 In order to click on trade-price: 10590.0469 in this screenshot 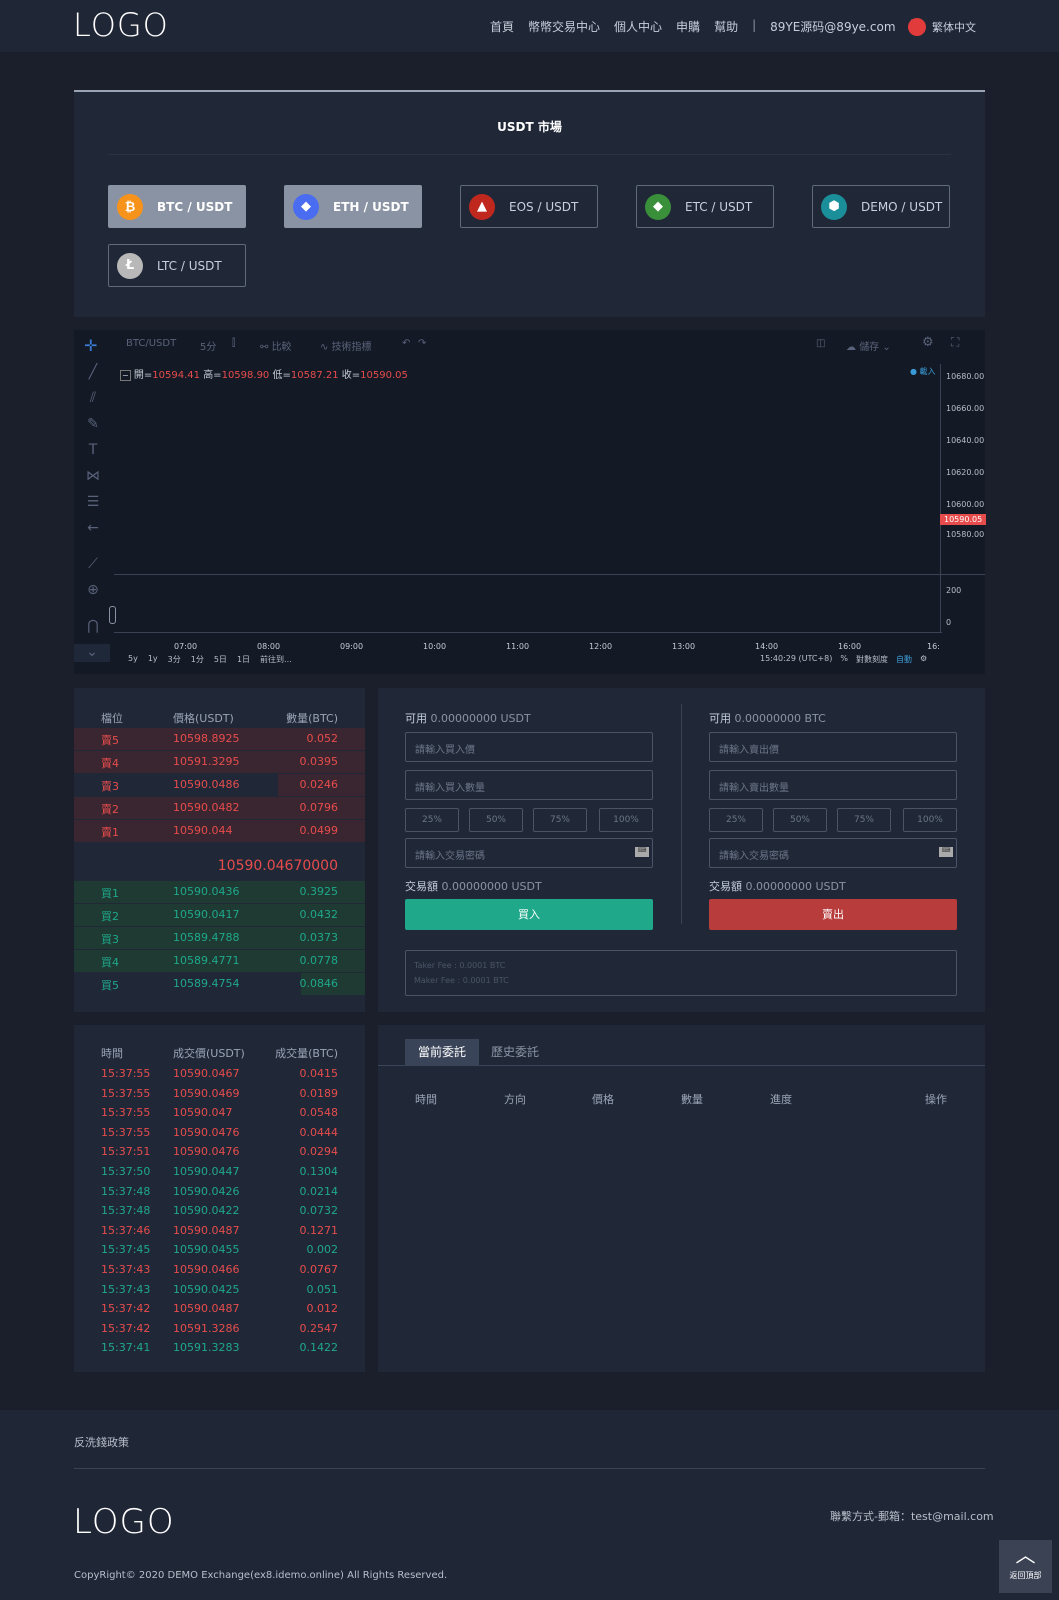, I will do `click(206, 1093)`.